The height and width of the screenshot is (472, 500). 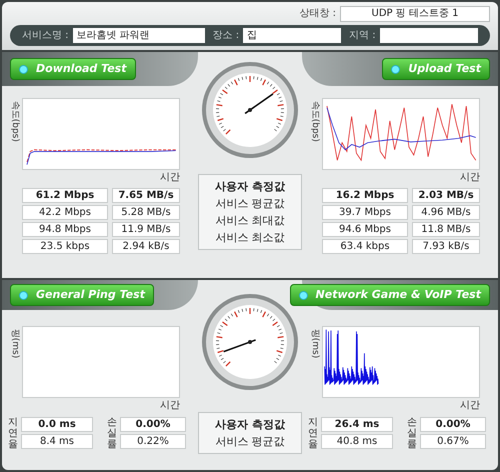 I want to click on value-cell: 61.2 Mbps, so click(x=65, y=195).